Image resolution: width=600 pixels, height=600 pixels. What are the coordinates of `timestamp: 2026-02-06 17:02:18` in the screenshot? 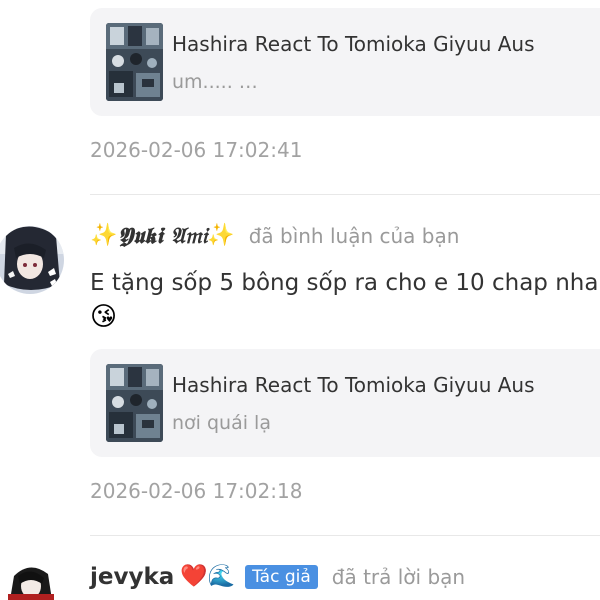 It's located at (196, 491).